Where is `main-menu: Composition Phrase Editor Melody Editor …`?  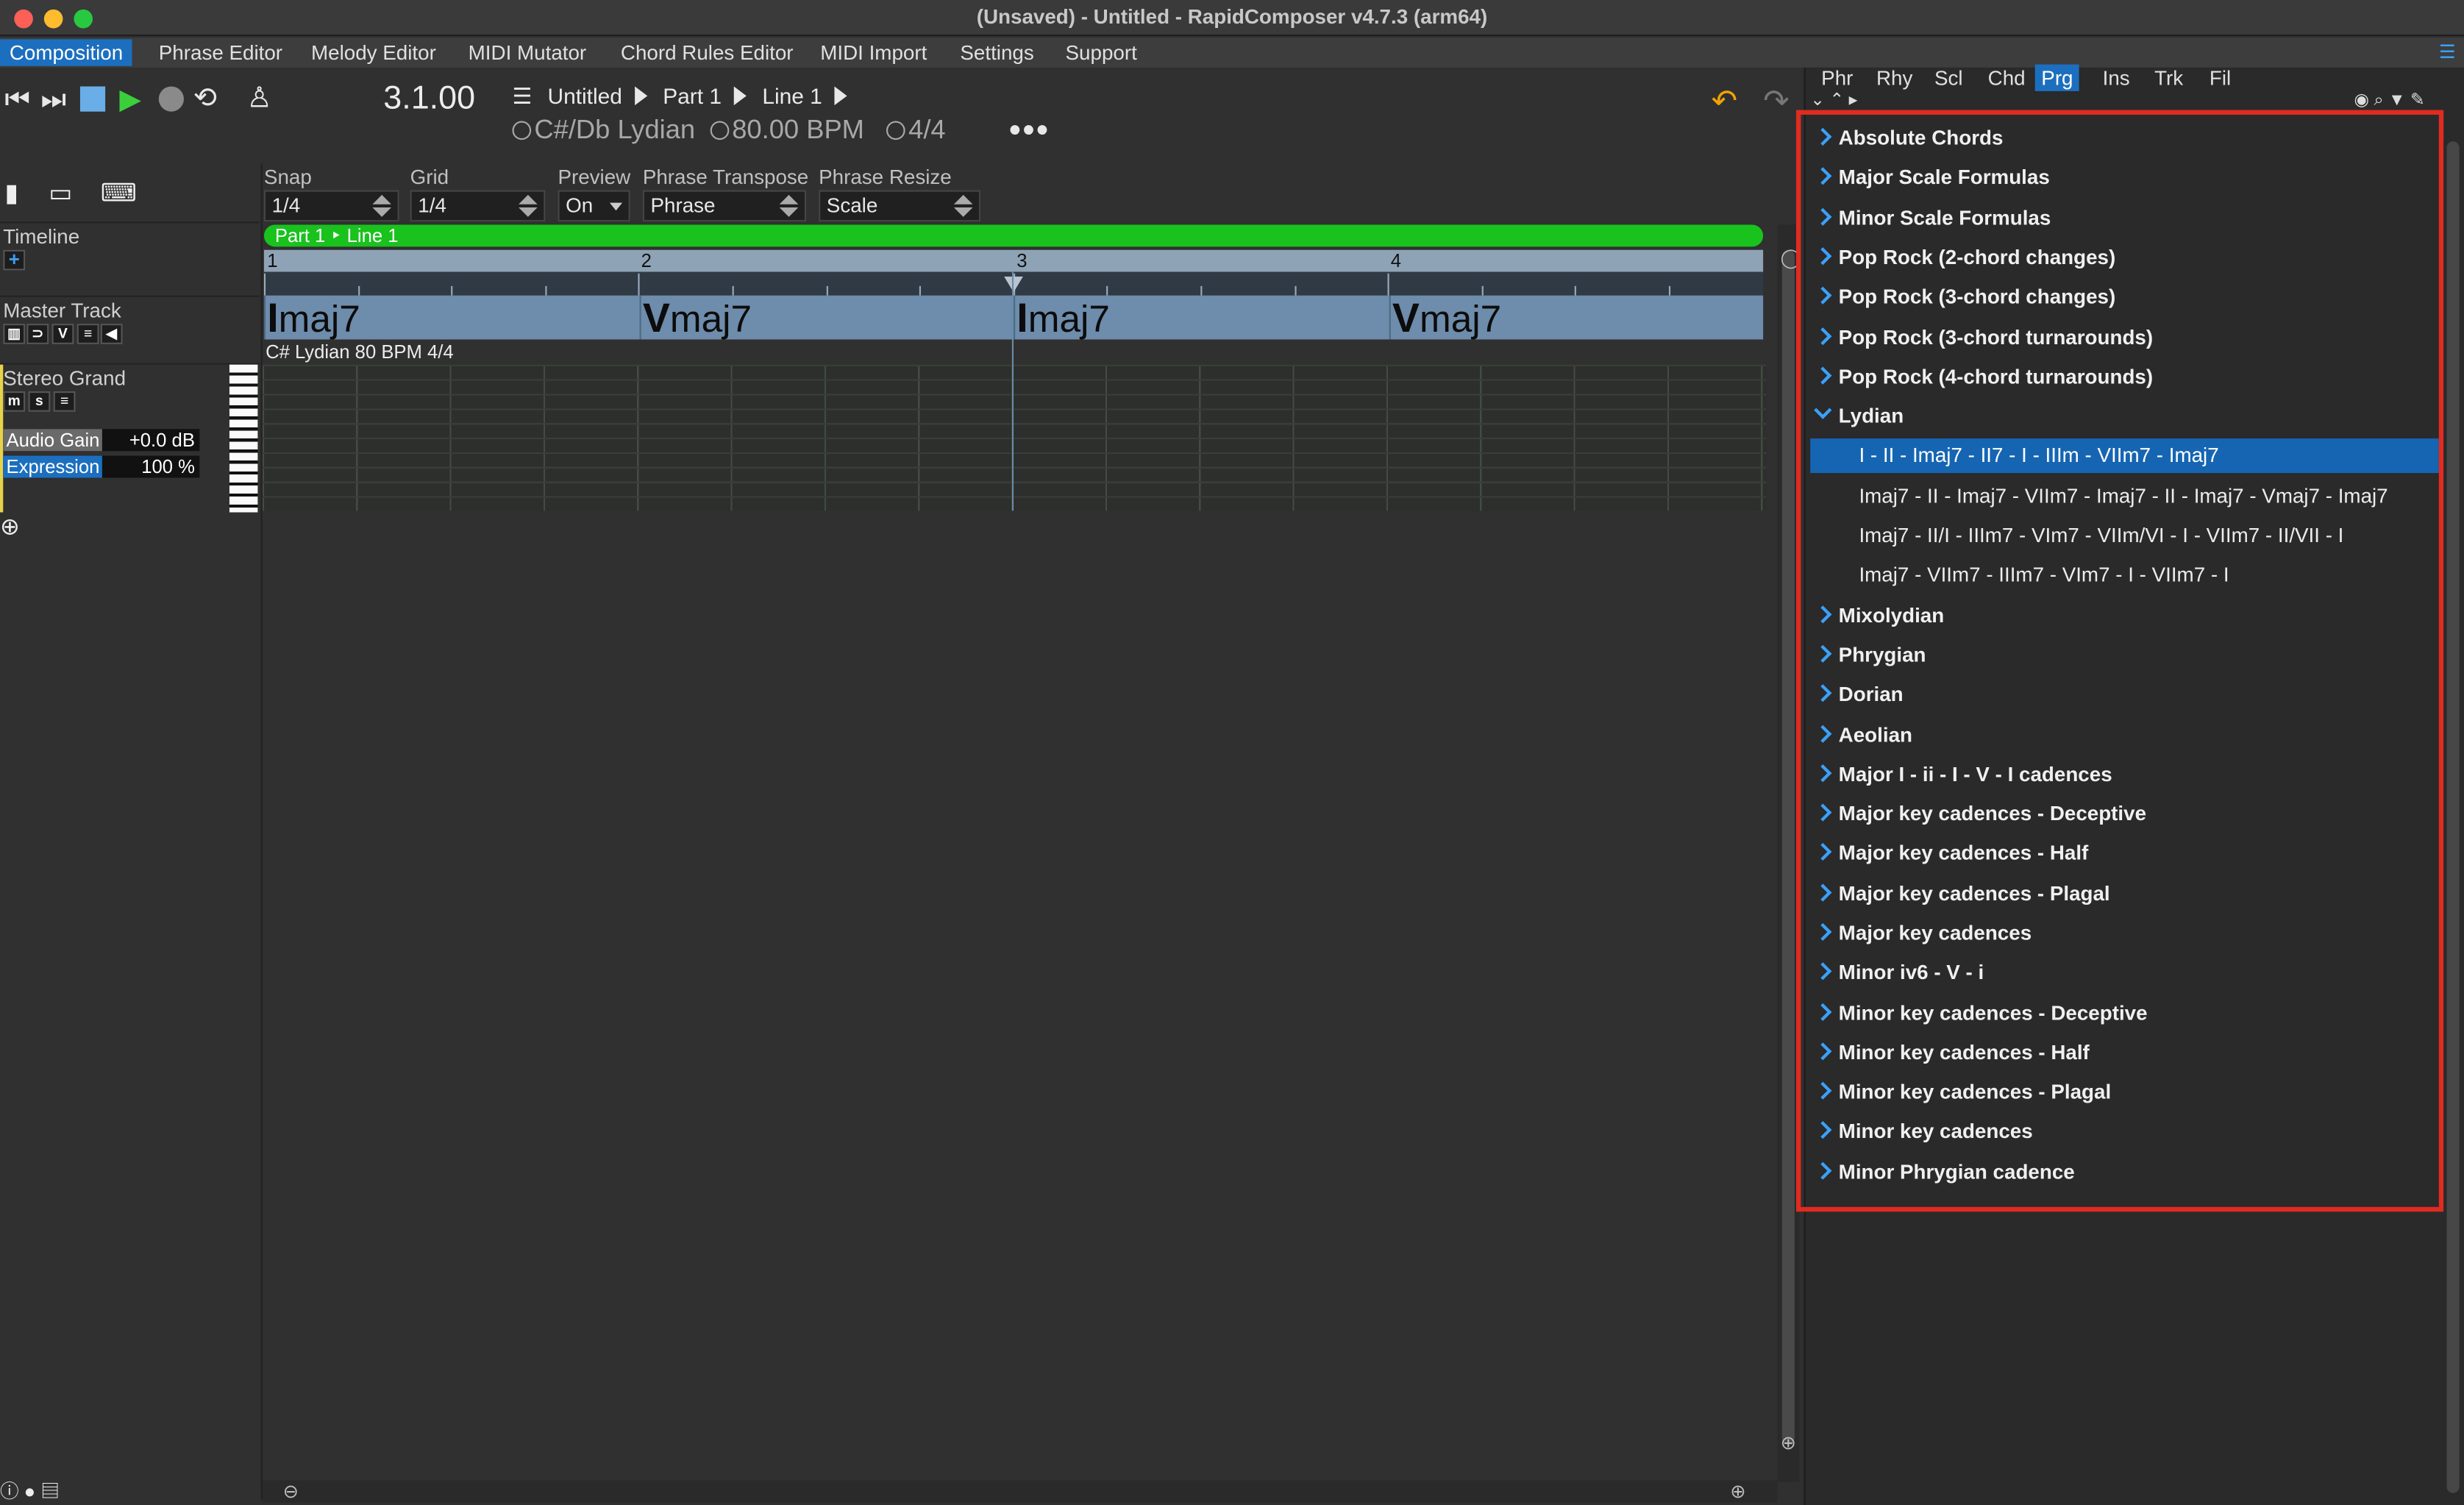 main-menu: Composition Phrase Editor Melody Editor … is located at coordinates (1232, 53).